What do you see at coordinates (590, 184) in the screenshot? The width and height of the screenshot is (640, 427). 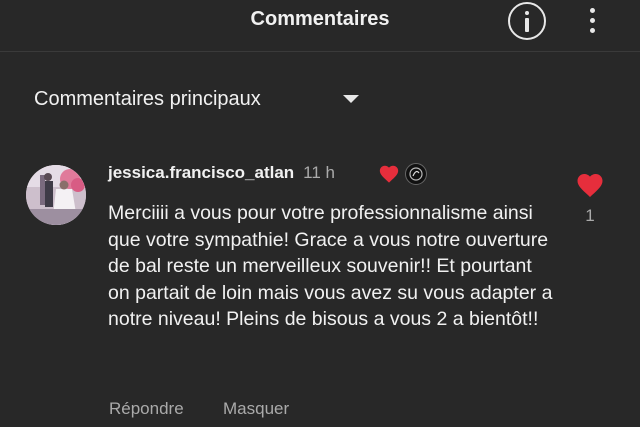 I see `like-heart-icon` at bounding box center [590, 184].